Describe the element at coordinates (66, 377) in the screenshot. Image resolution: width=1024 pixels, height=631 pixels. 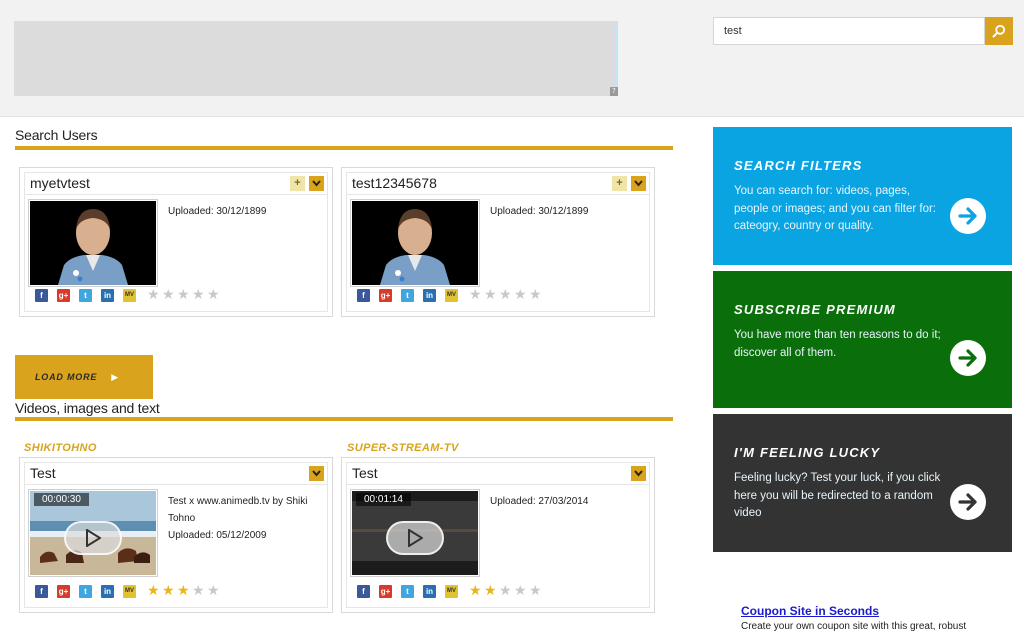
I see `load-more-label: LOAD MORE` at that location.